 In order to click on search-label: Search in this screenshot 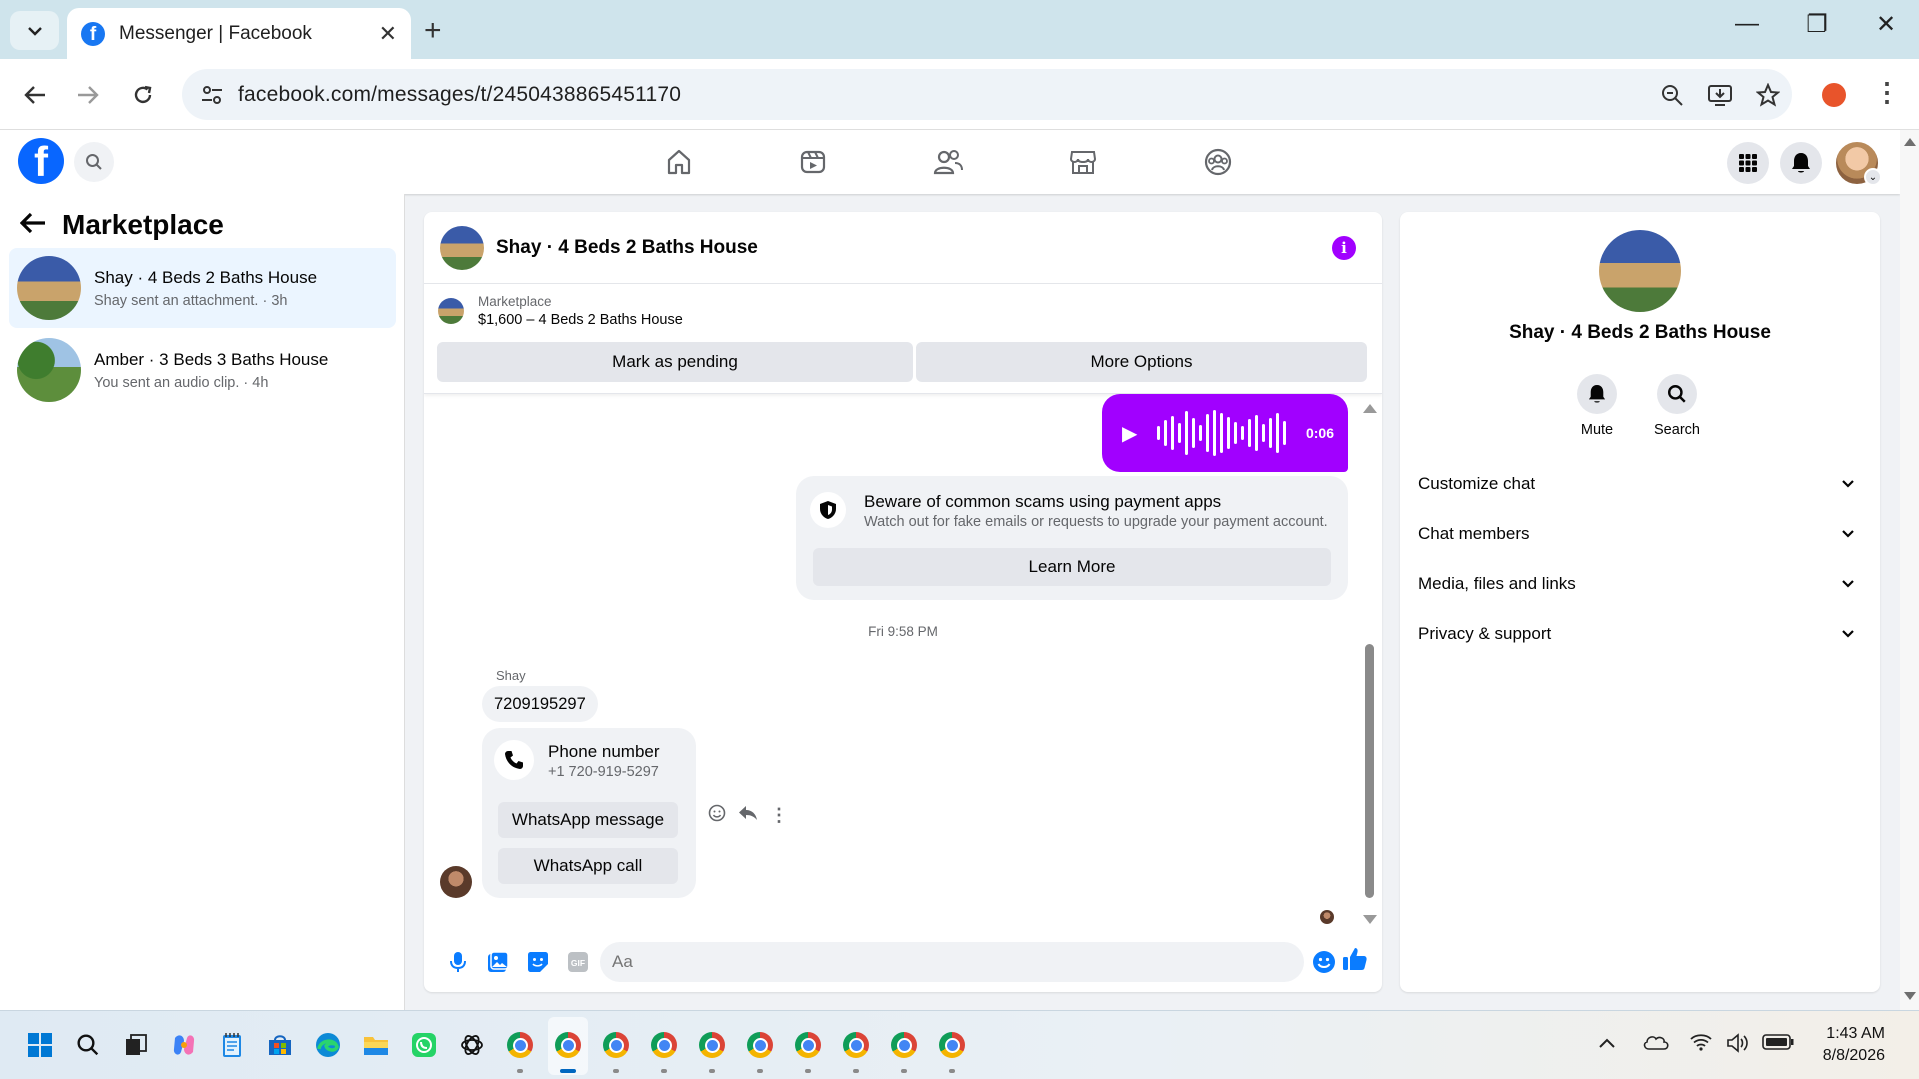, I will do `click(1677, 430)`.